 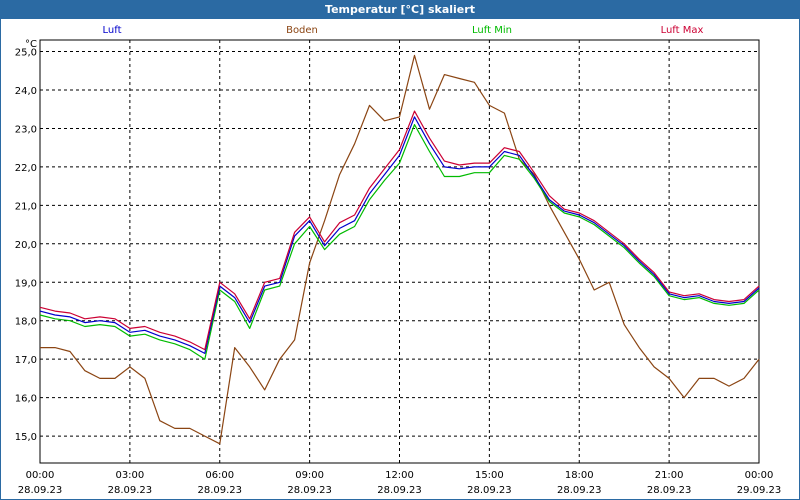 What do you see at coordinates (682, 30) in the screenshot?
I see `legend-entry: Luft Max` at bounding box center [682, 30].